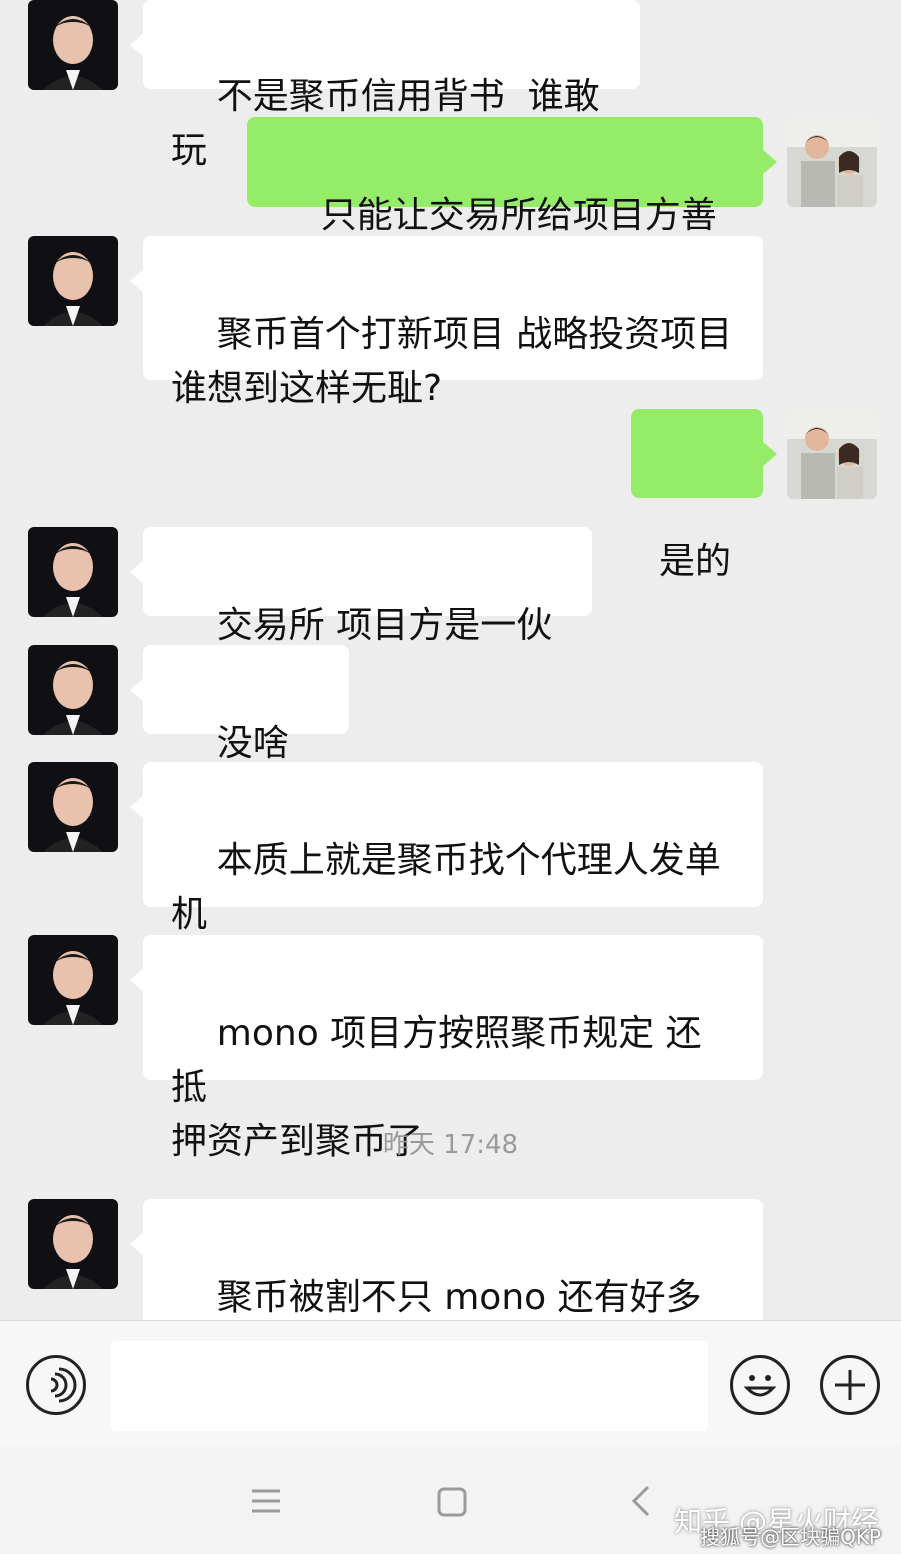  I want to click on message-bubble-incoming: 不是聚币信用背书 谁敢玩, so click(391, 85).